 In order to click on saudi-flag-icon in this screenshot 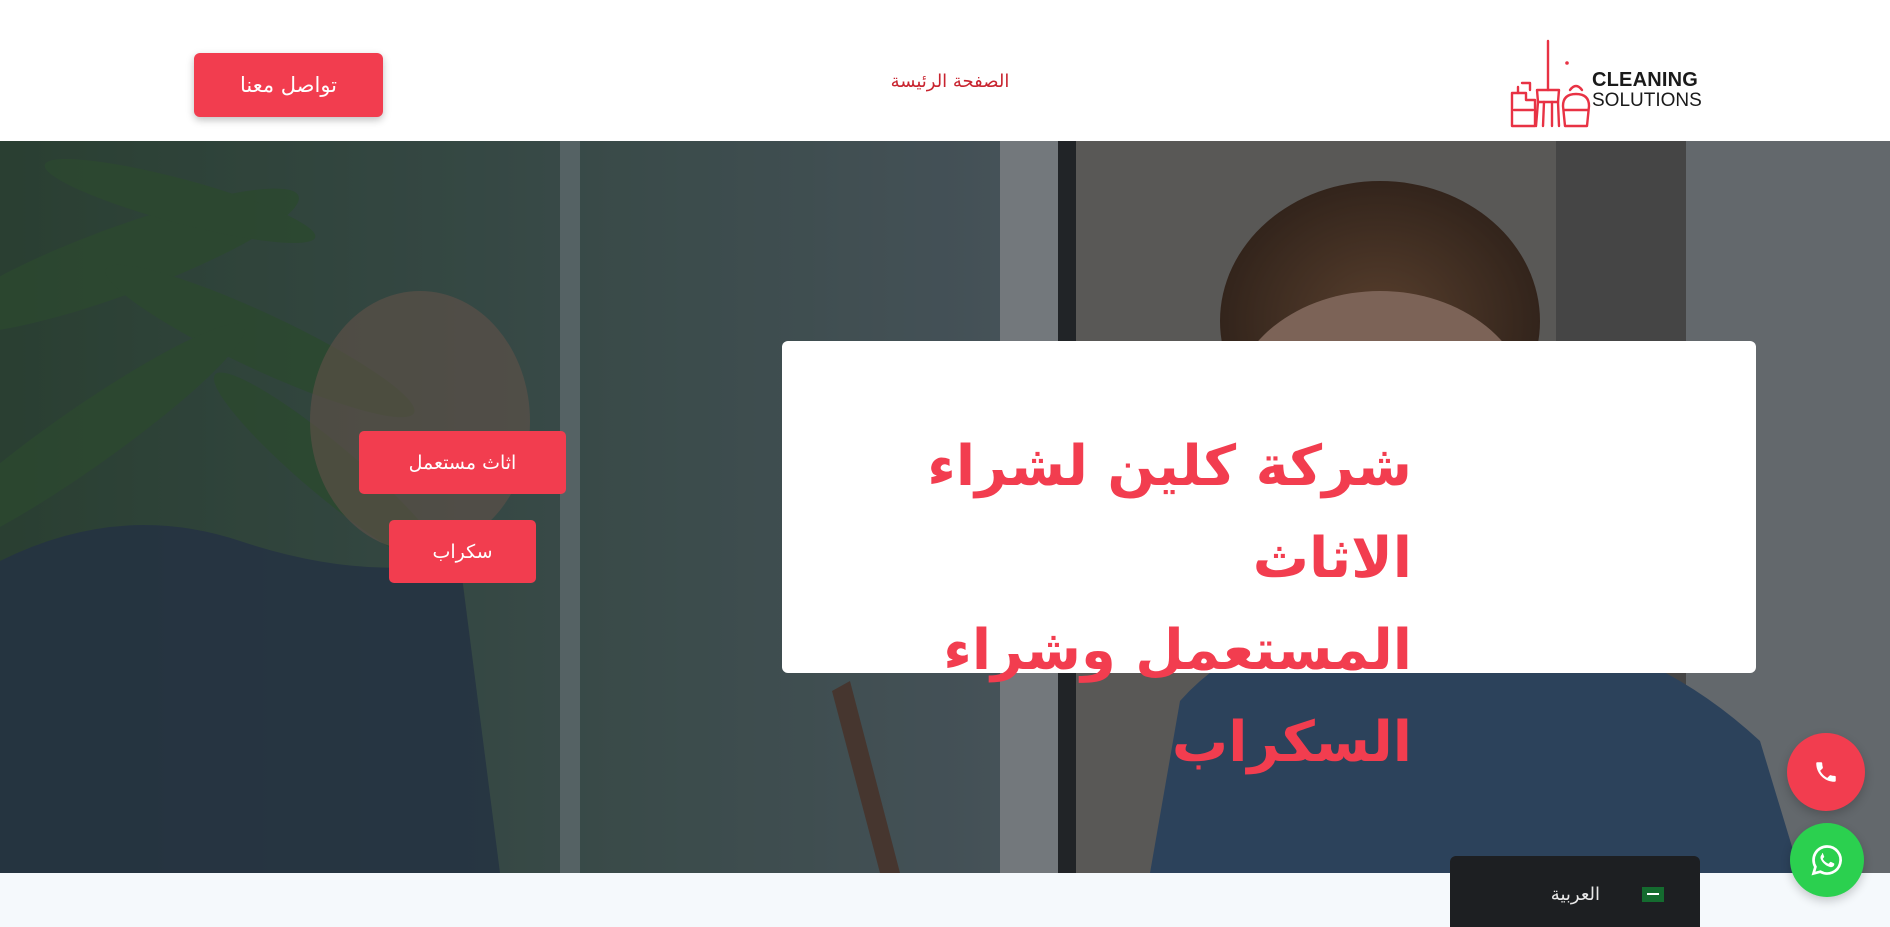, I will do `click(1653, 894)`.